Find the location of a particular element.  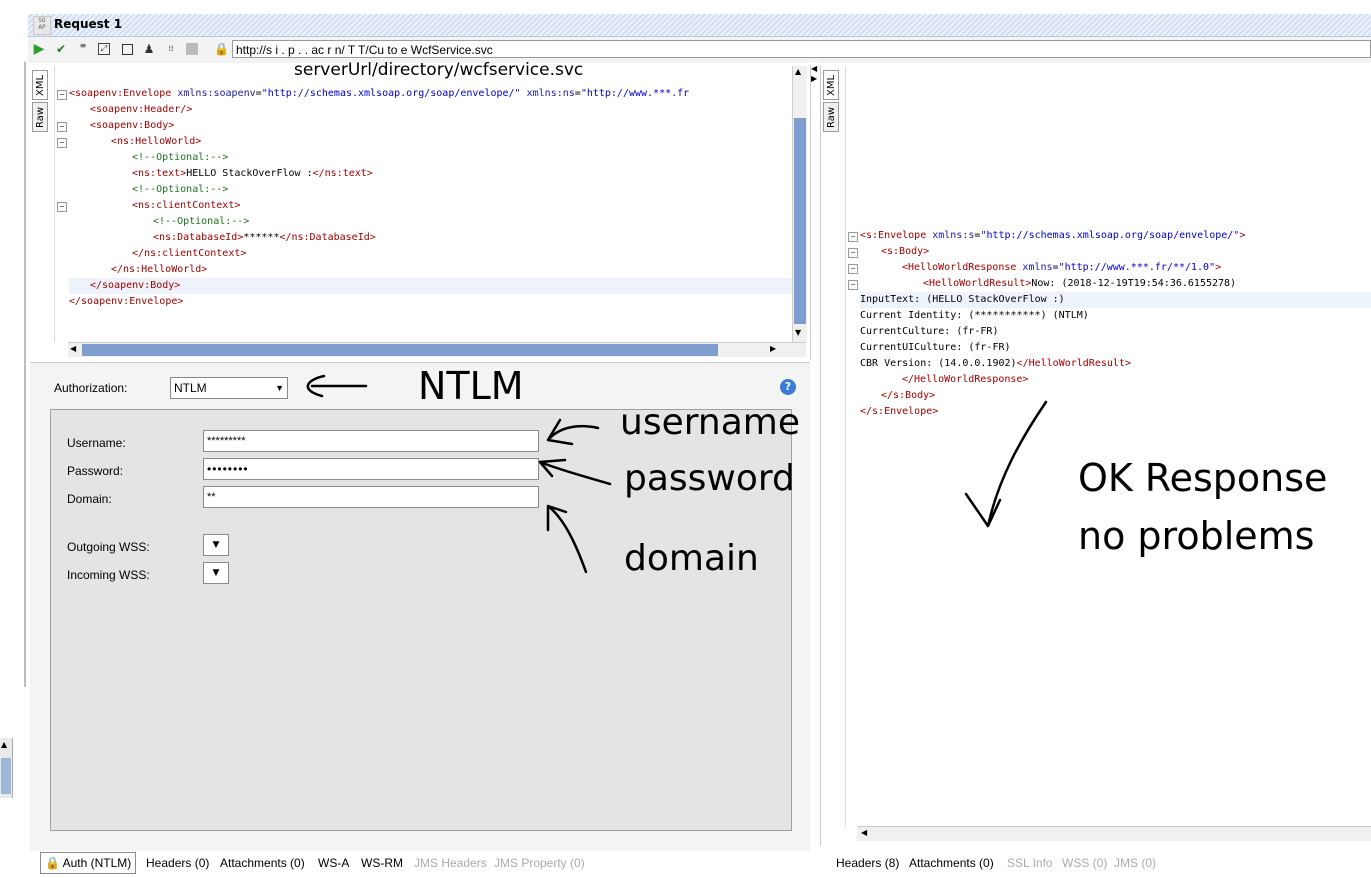

user-icon: ♟ is located at coordinates (149, 49).